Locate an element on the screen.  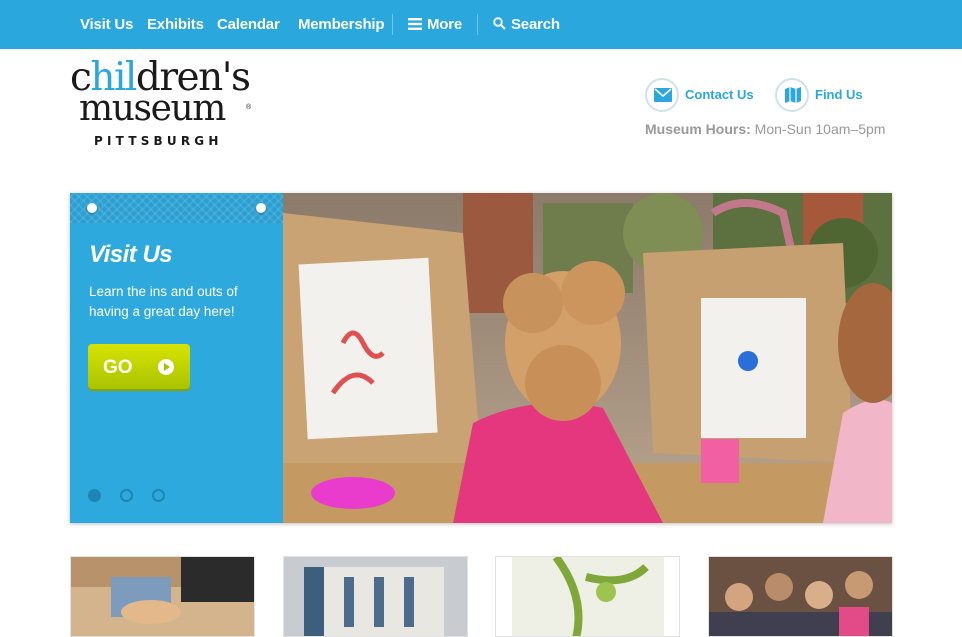
nav-calendar: Calendar is located at coordinates (248, 24).